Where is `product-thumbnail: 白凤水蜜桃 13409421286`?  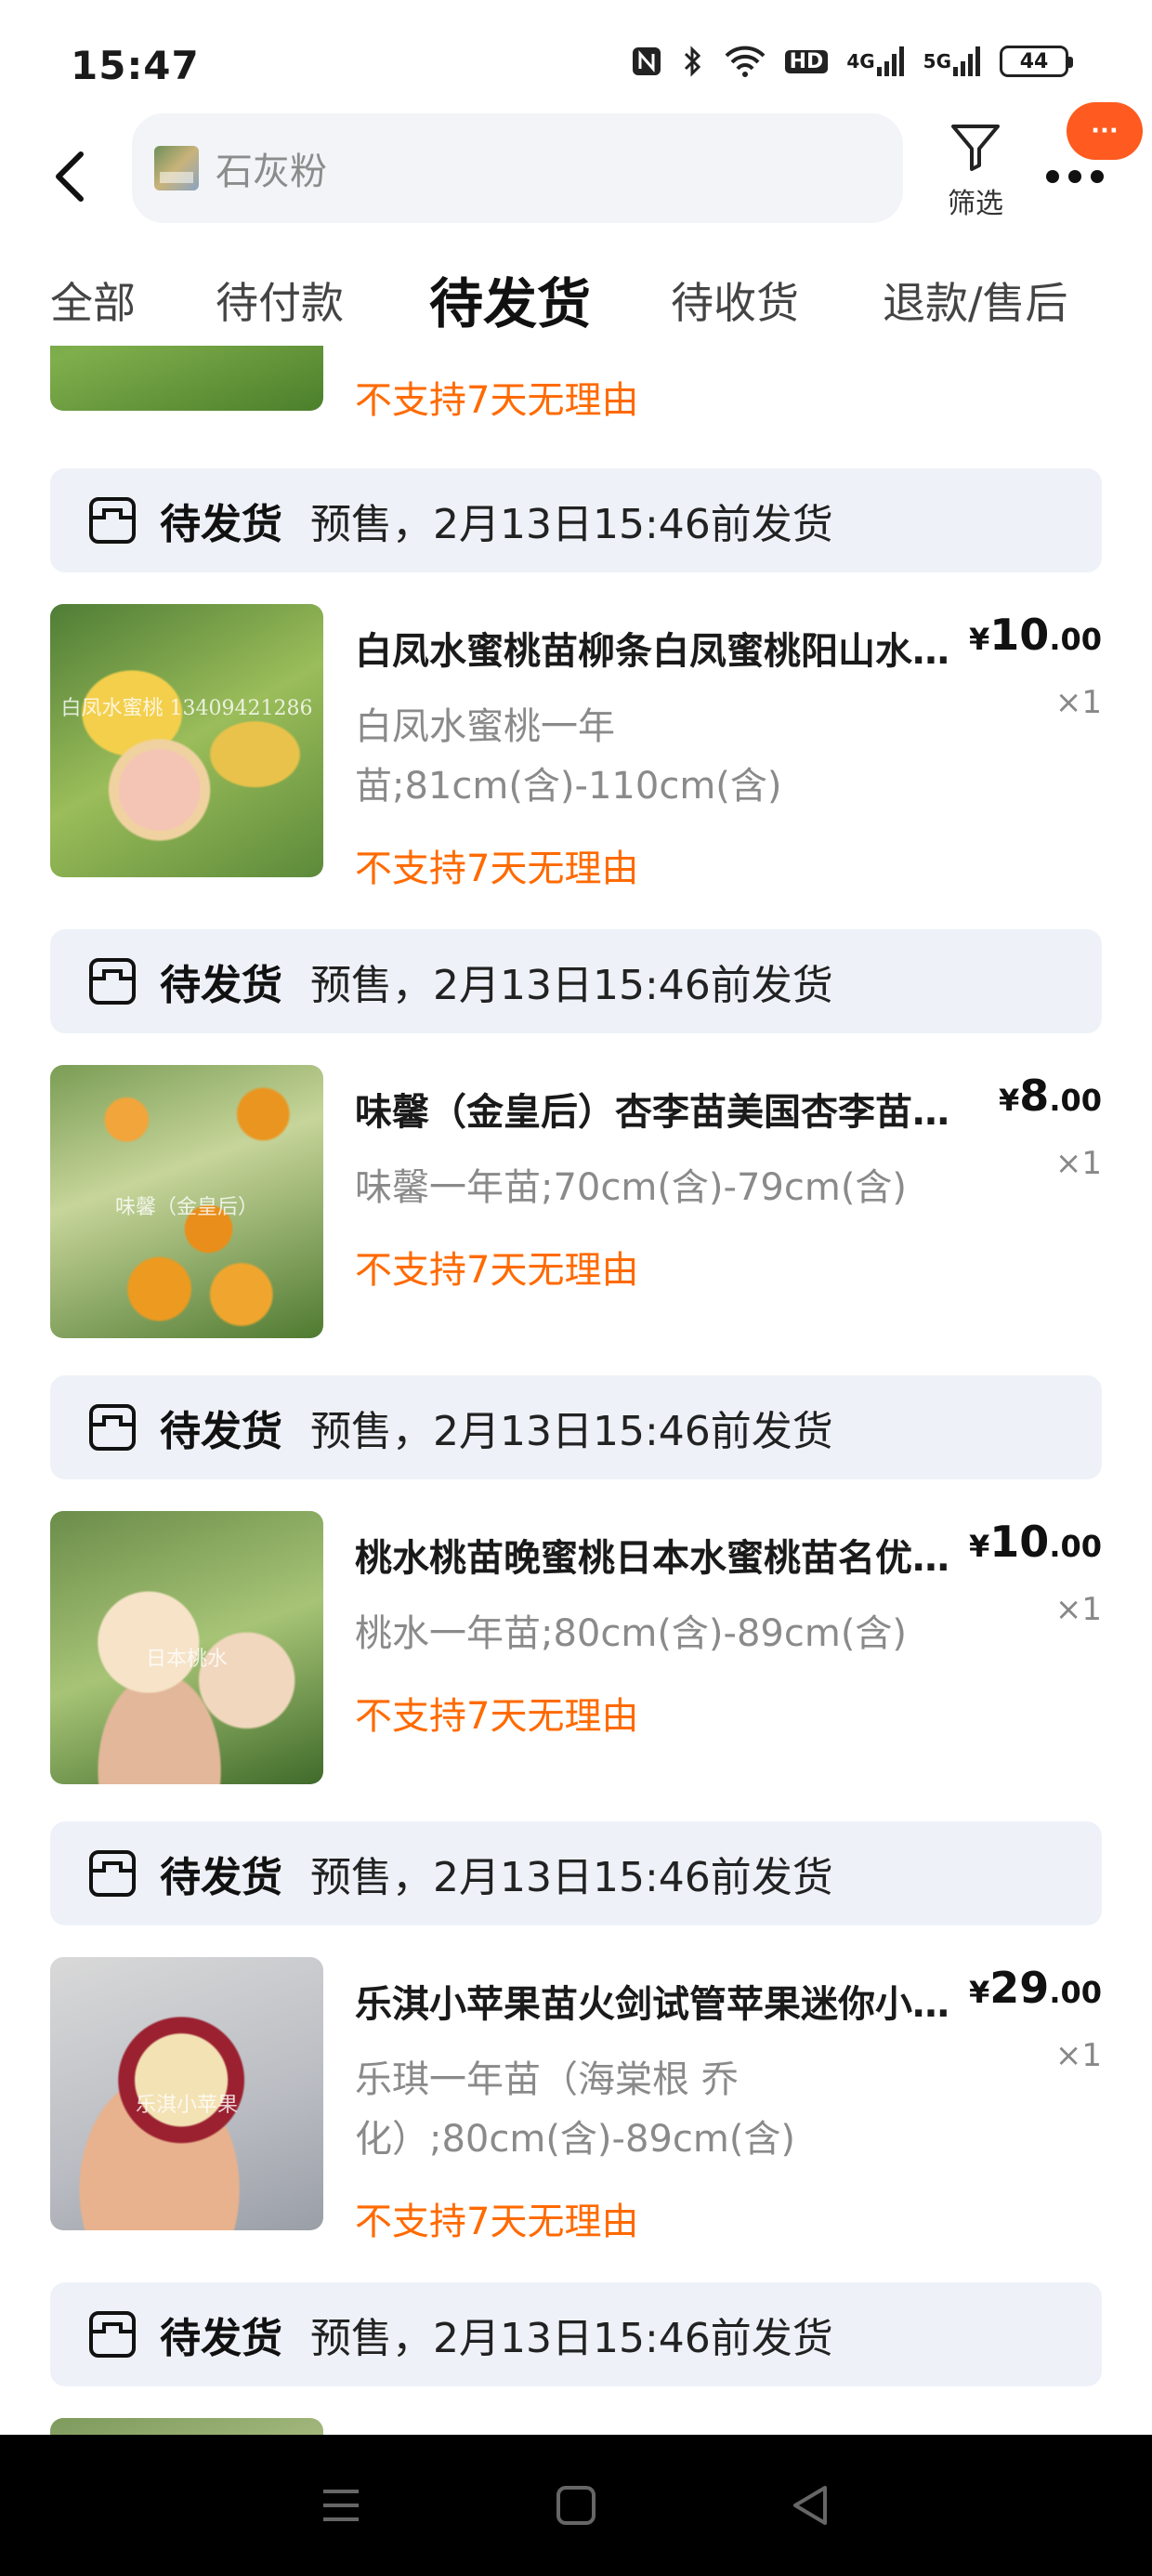 product-thumbnail: 白凤水蜜桃 13409421286 is located at coordinates (186, 740).